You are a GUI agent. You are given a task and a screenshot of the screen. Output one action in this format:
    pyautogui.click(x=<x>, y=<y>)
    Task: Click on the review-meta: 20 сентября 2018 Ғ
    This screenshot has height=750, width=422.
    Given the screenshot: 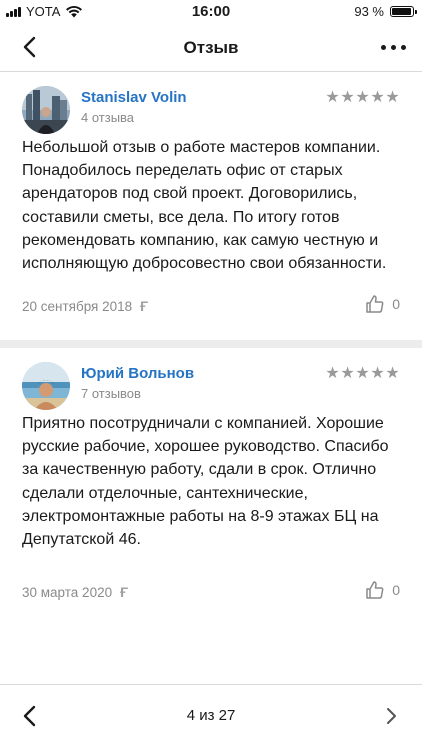 What is the action you would take?
    pyautogui.click(x=85, y=306)
    